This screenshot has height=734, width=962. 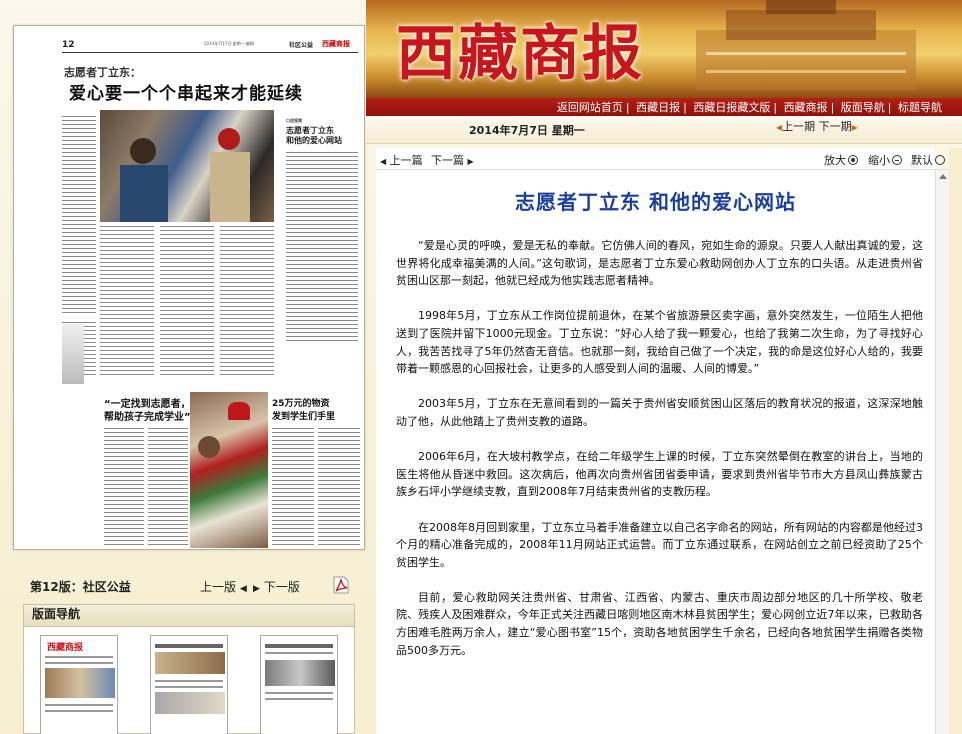 I want to click on page-header-meta: 2014年7月7日 星期一 编辑, so click(x=229, y=43).